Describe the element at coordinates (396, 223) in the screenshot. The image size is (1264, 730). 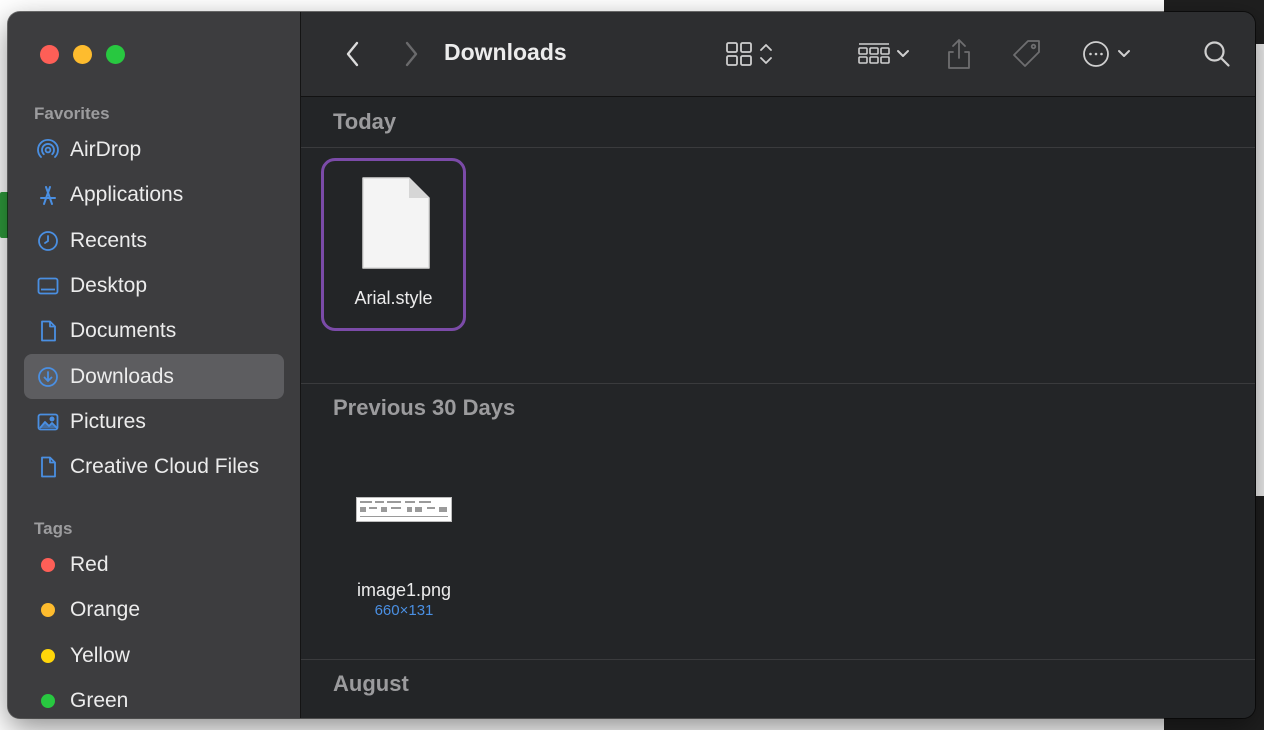
I see `generic-file-icon` at that location.